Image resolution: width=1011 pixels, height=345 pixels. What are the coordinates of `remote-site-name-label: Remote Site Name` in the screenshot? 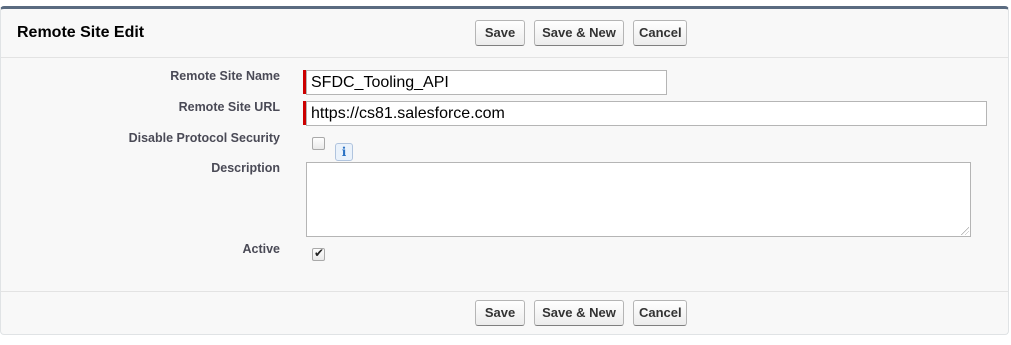 It's located at (225, 76).